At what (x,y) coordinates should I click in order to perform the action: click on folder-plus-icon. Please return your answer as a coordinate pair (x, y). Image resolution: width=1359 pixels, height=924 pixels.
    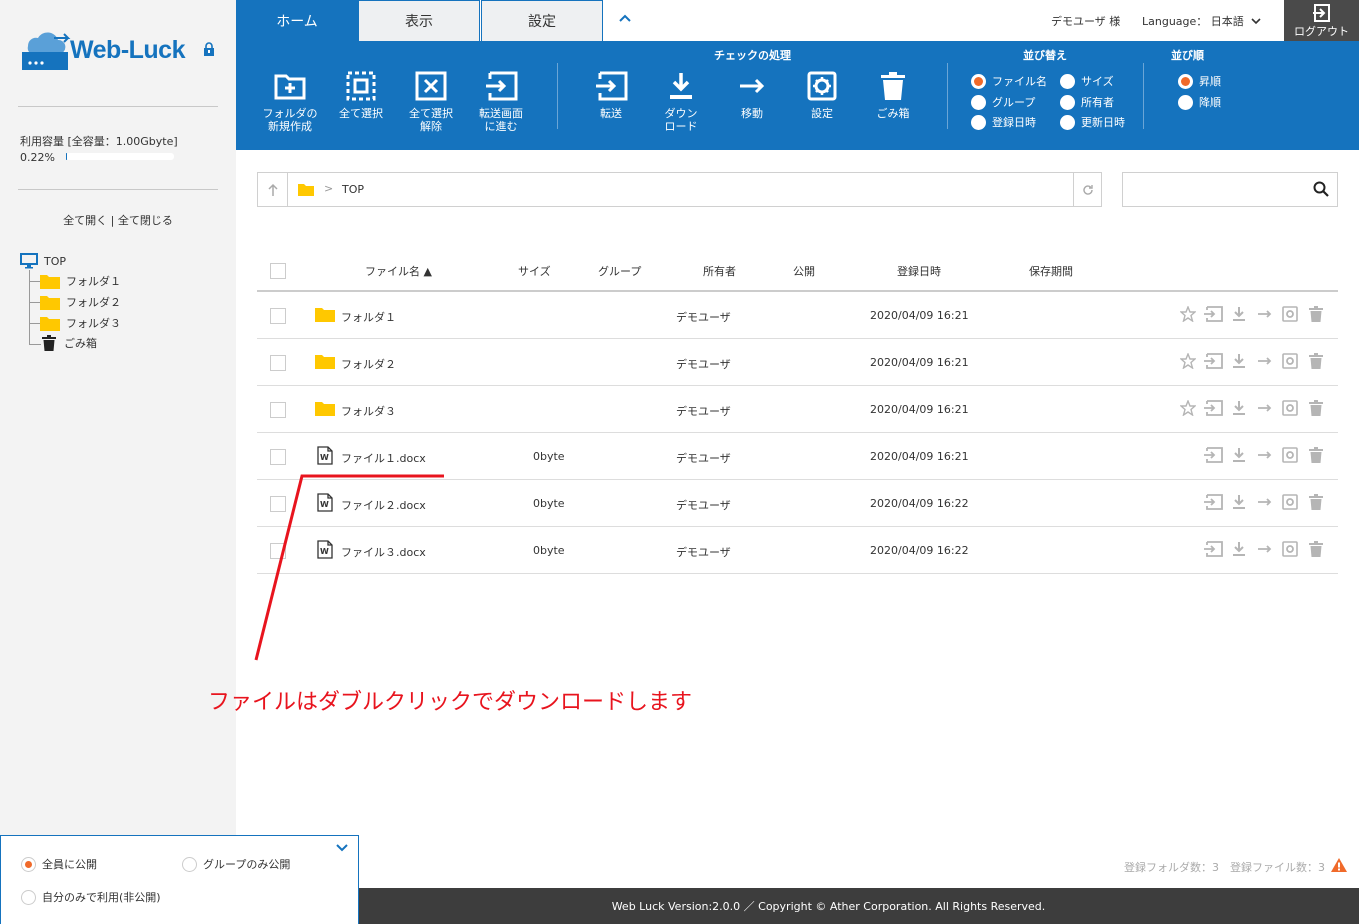
    Looking at the image, I should click on (290, 87).